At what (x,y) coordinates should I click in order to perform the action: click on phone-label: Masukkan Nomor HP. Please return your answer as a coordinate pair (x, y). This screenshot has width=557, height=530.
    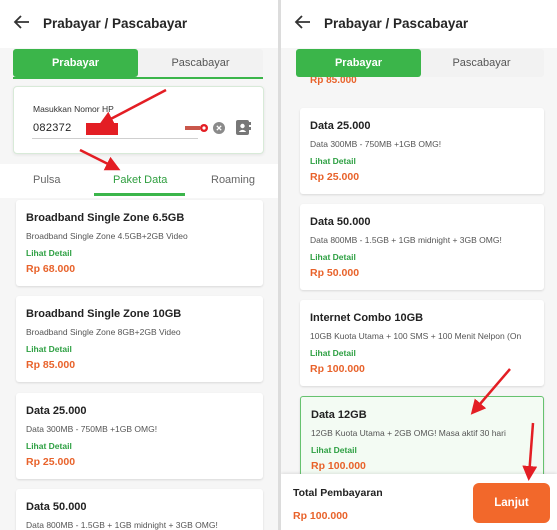
    Looking at the image, I should click on (73, 109).